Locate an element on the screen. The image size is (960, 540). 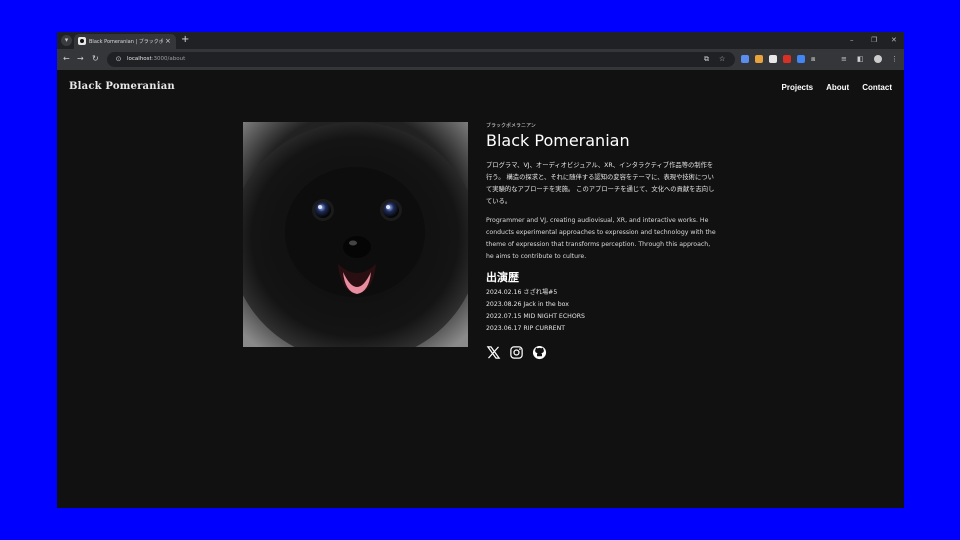
restore-button: ❐ is located at coordinates (874, 40).